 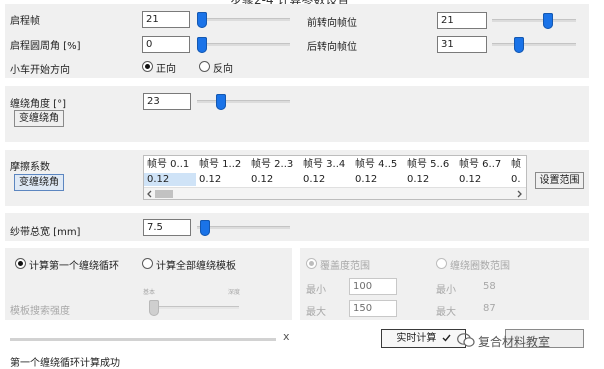 I want to click on rounds-min-value: 58, so click(x=489, y=286).